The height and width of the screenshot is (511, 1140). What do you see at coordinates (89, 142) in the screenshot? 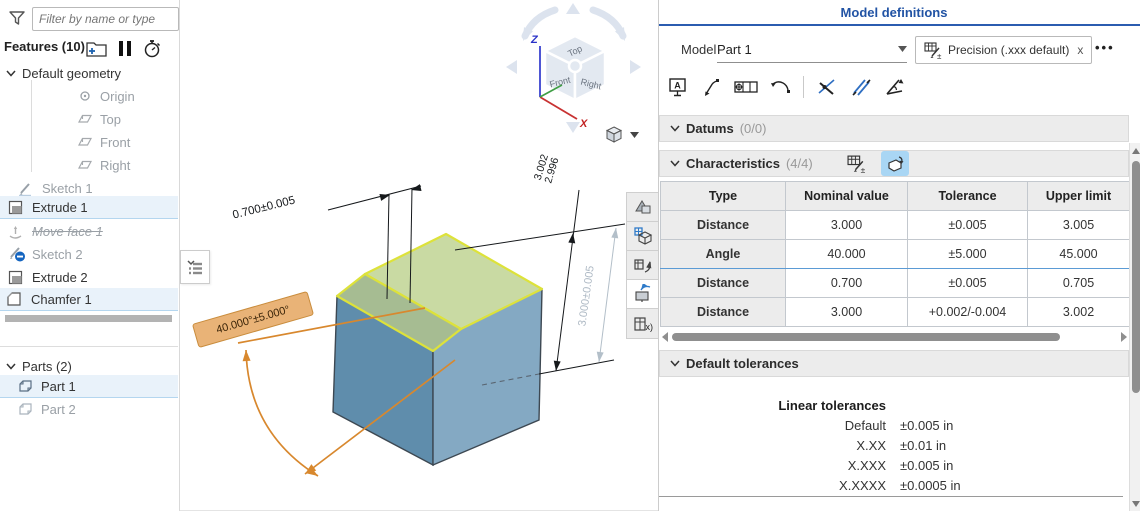
I see `tree-item-front-plane: Front` at bounding box center [89, 142].